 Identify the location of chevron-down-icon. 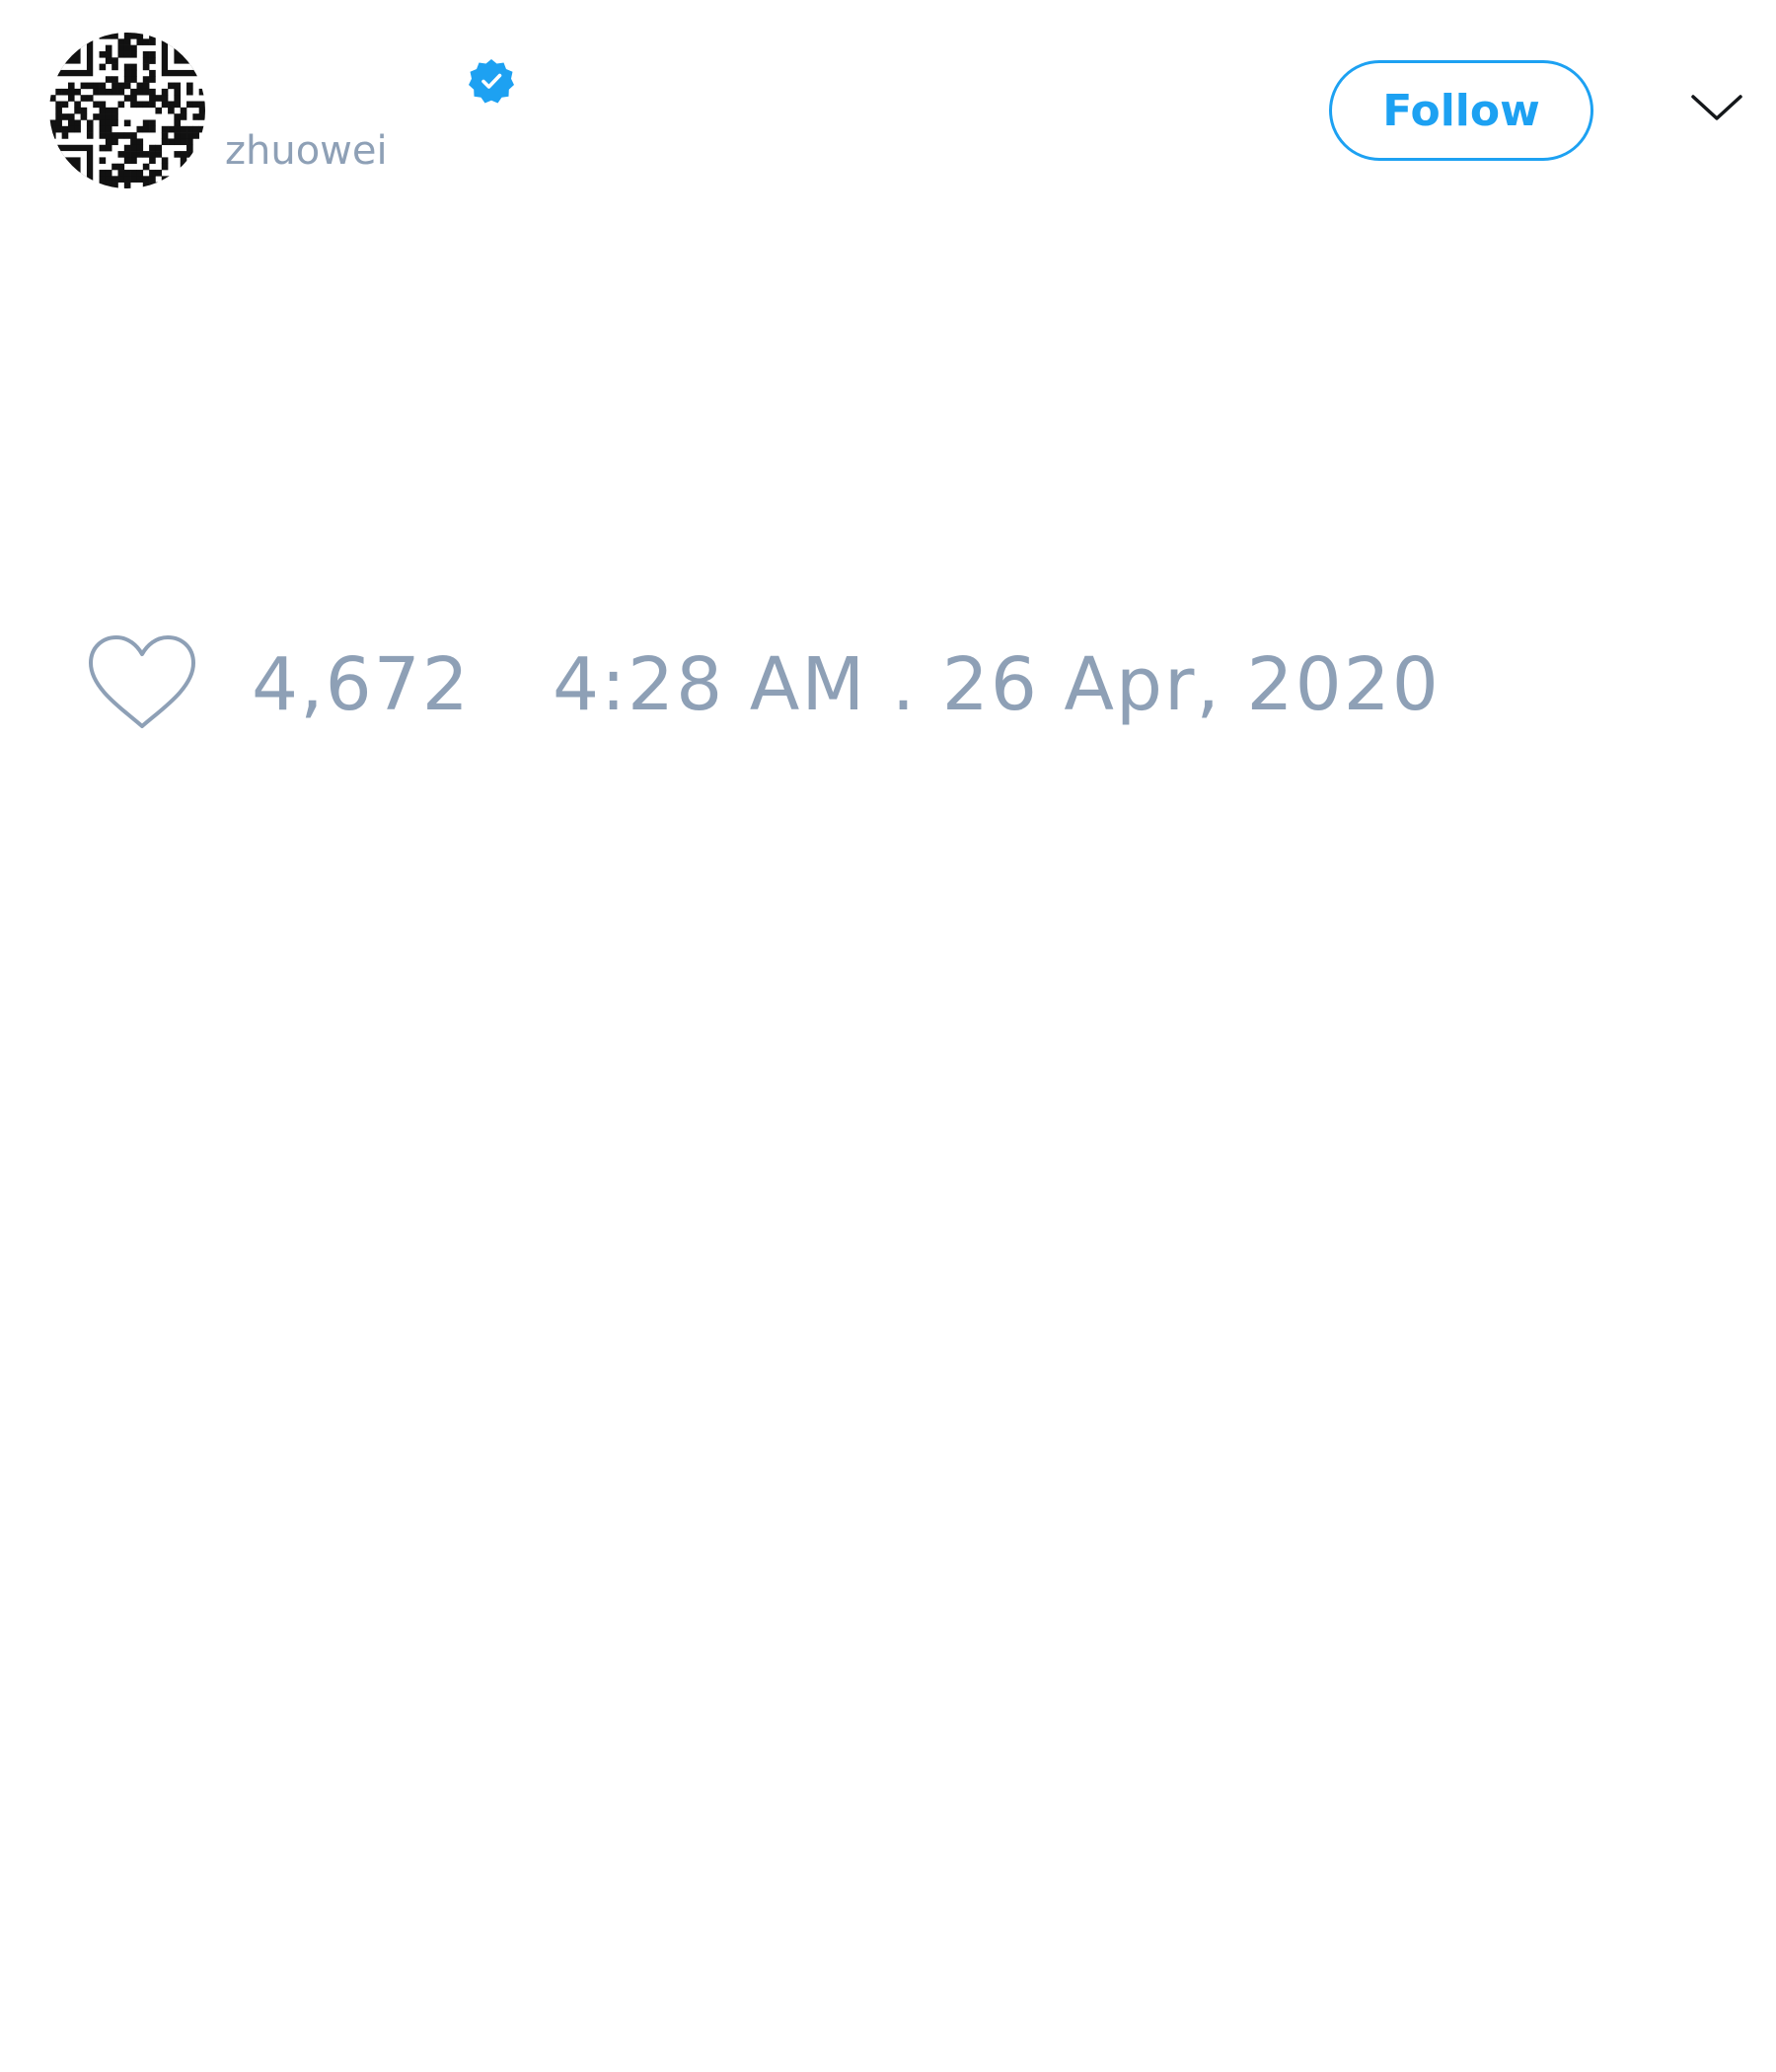
(1717, 108).